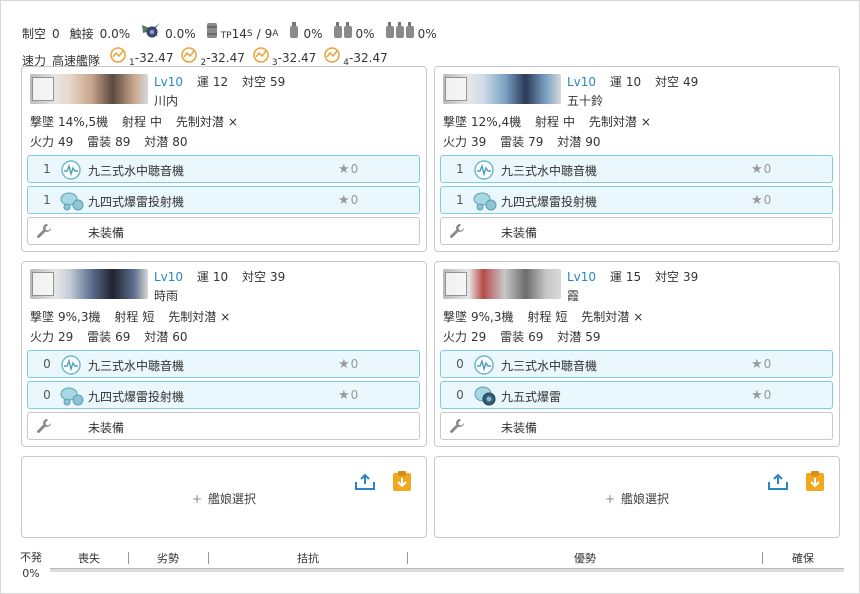  I want to click on air-power-label: 制空, so click(34, 33).